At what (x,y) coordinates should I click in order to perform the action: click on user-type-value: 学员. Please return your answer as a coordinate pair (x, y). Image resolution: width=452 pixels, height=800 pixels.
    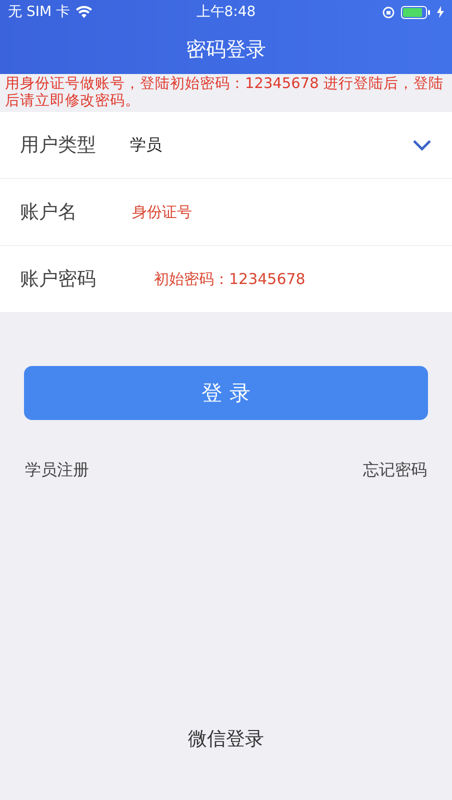
    Looking at the image, I should click on (271, 145).